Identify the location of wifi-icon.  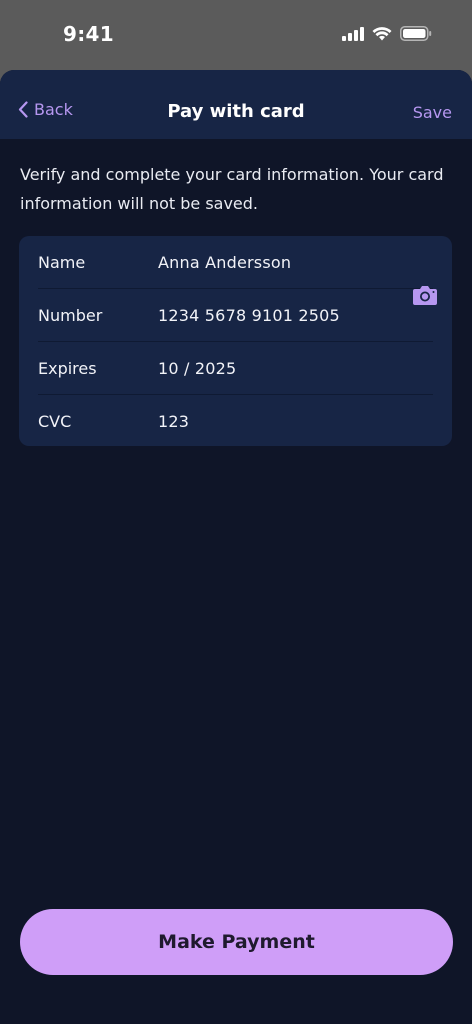
(382, 34).